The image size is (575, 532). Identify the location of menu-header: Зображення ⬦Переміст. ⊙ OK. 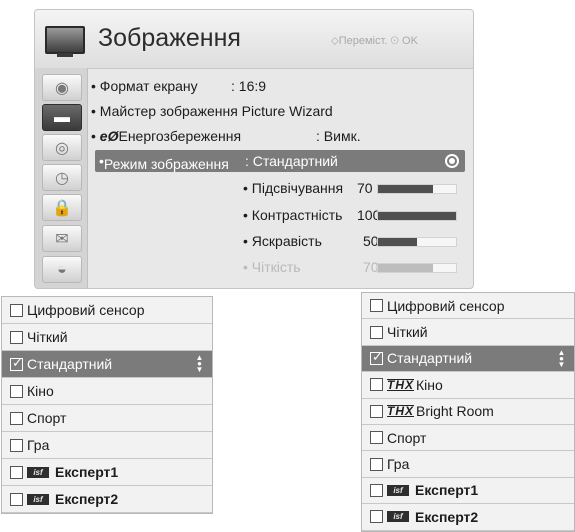
(254, 39).